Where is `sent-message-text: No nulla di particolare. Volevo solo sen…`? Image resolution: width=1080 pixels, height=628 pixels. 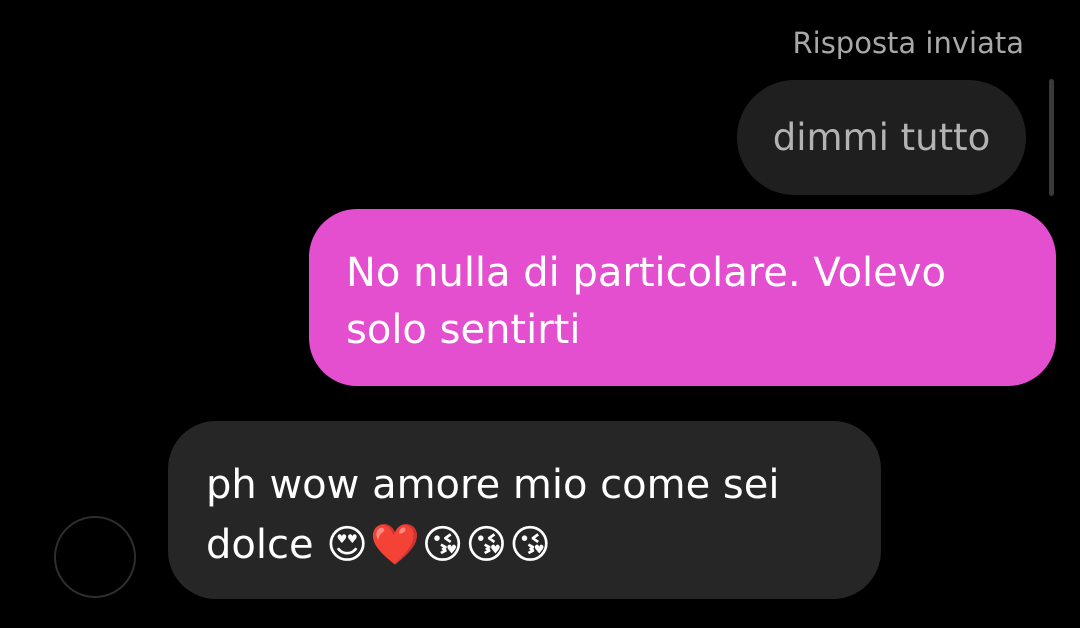 sent-message-text: No nulla di particolare. Volevo solo sen… is located at coordinates (646, 301).